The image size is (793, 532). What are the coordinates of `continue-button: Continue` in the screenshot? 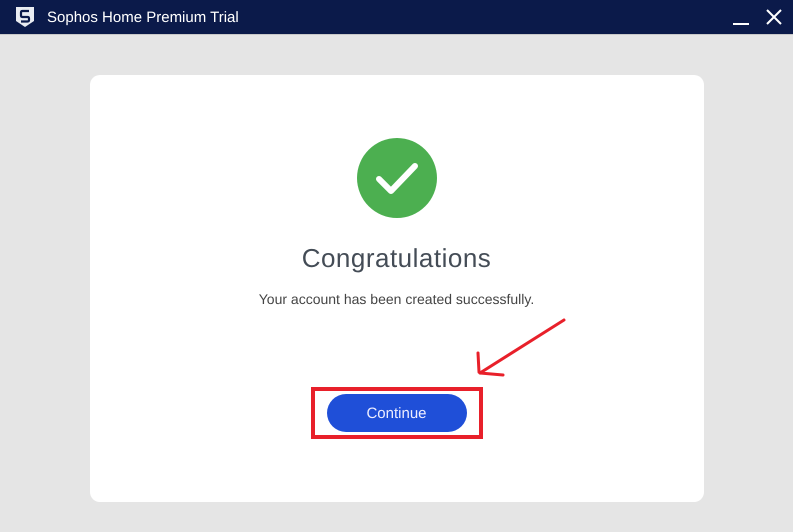 It's located at (396, 413).